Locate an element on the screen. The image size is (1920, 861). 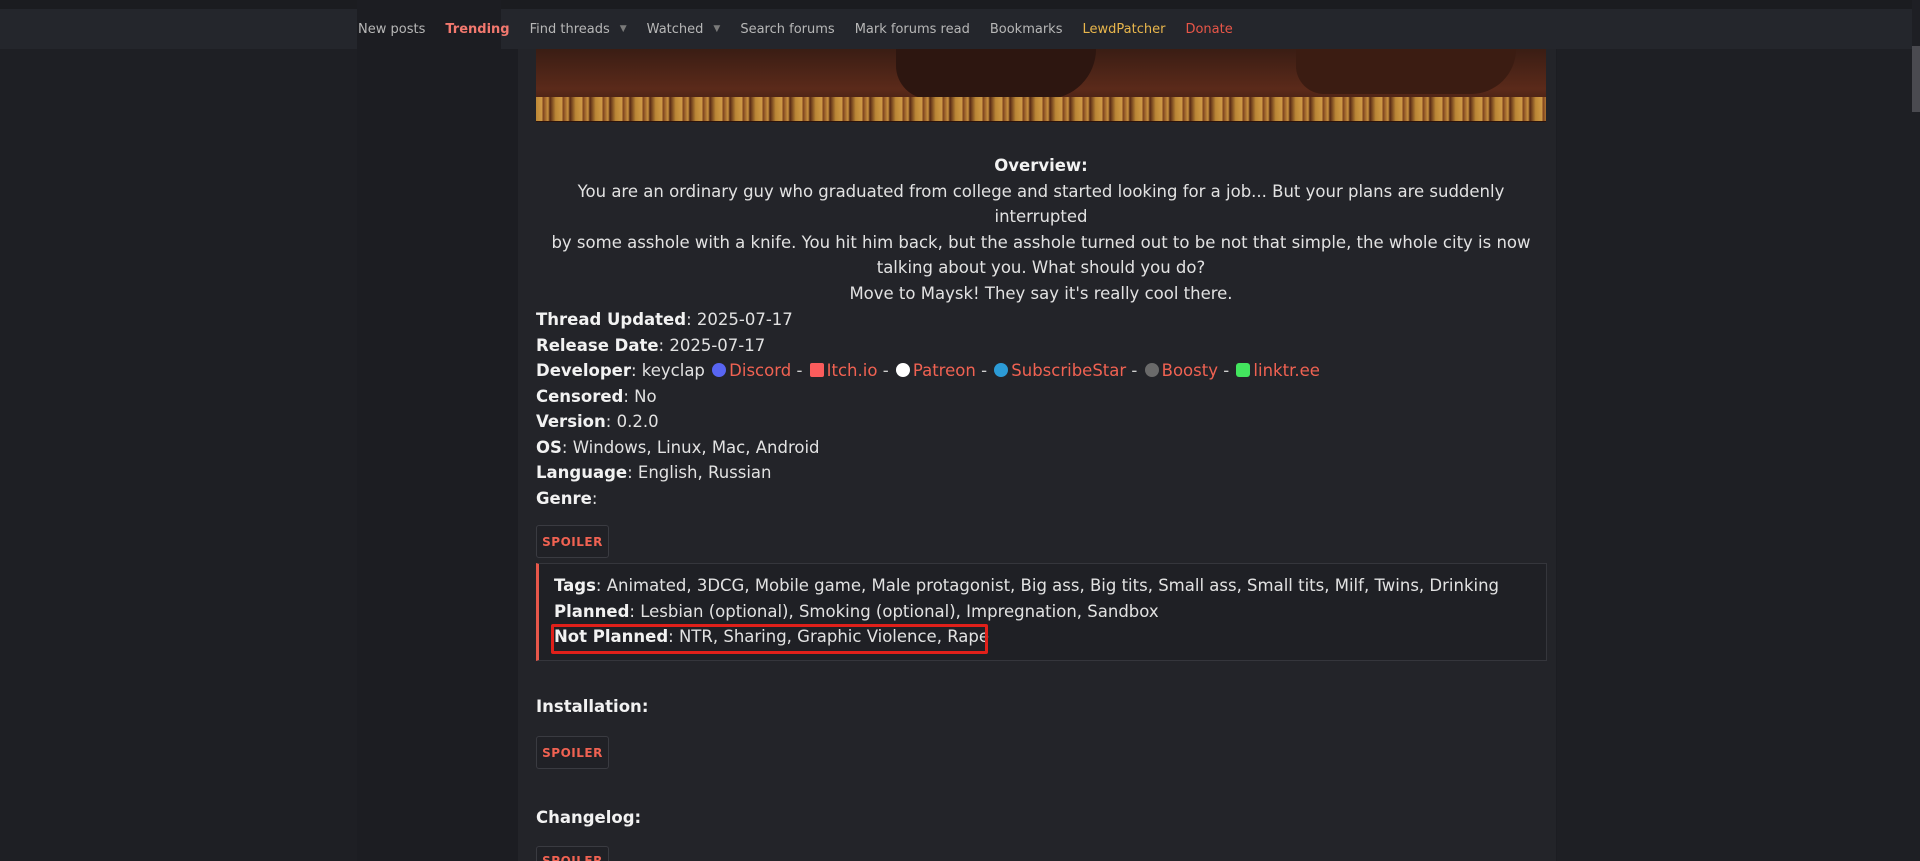
field-label: OS is located at coordinates (549, 447).